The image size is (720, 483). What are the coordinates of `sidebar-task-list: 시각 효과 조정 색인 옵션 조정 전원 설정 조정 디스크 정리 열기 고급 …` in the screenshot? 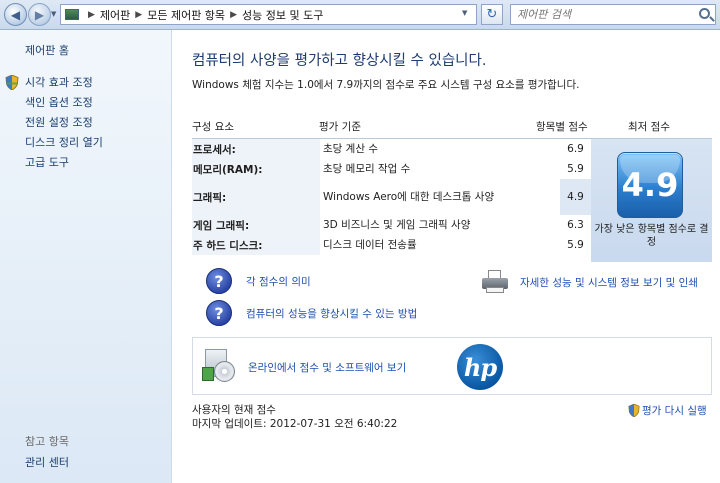 It's located at (86, 122).